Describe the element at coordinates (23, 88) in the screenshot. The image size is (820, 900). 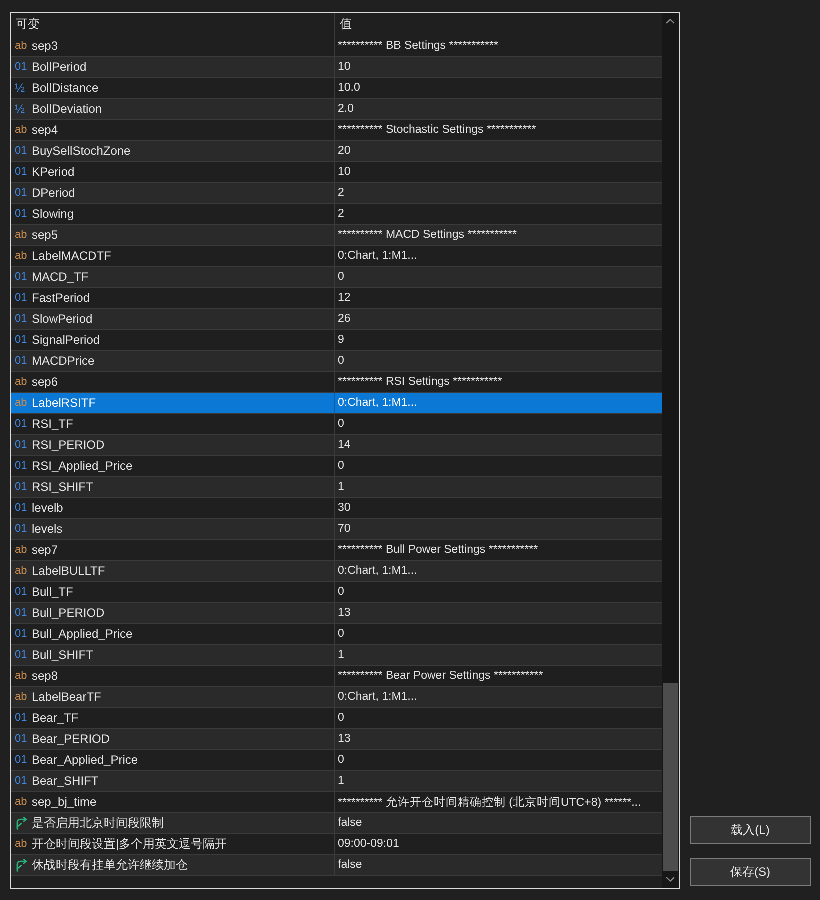
I see `fraction-type-icon: ½` at that location.